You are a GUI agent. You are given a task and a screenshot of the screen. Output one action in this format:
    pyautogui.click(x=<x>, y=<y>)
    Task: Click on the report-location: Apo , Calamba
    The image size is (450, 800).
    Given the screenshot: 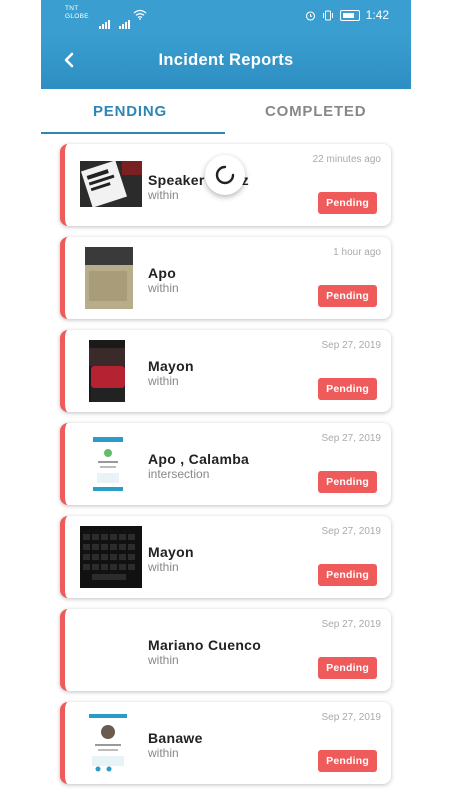 What is the action you would take?
    pyautogui.click(x=199, y=459)
    